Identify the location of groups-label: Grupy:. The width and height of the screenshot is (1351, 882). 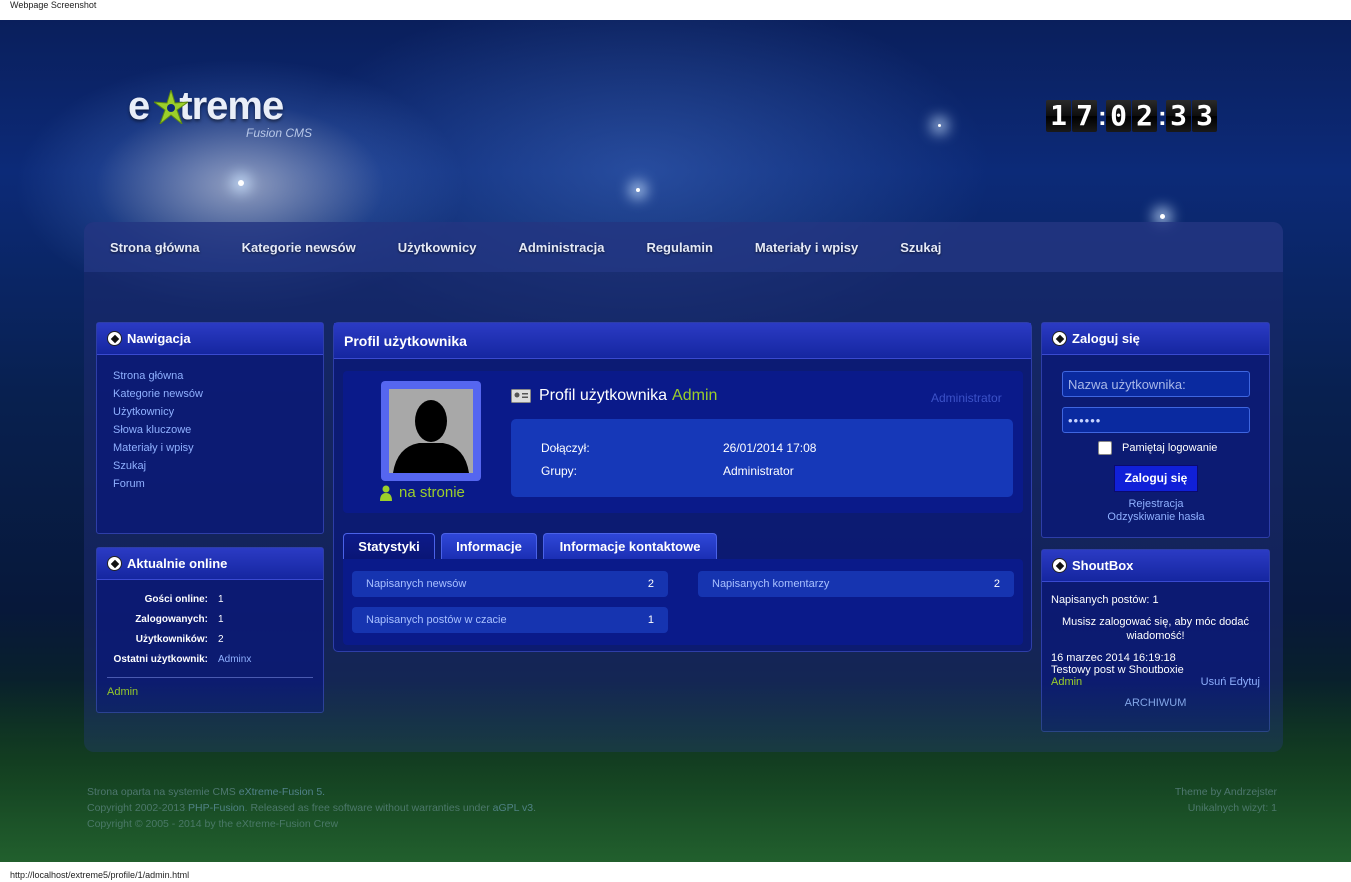
(559, 471).